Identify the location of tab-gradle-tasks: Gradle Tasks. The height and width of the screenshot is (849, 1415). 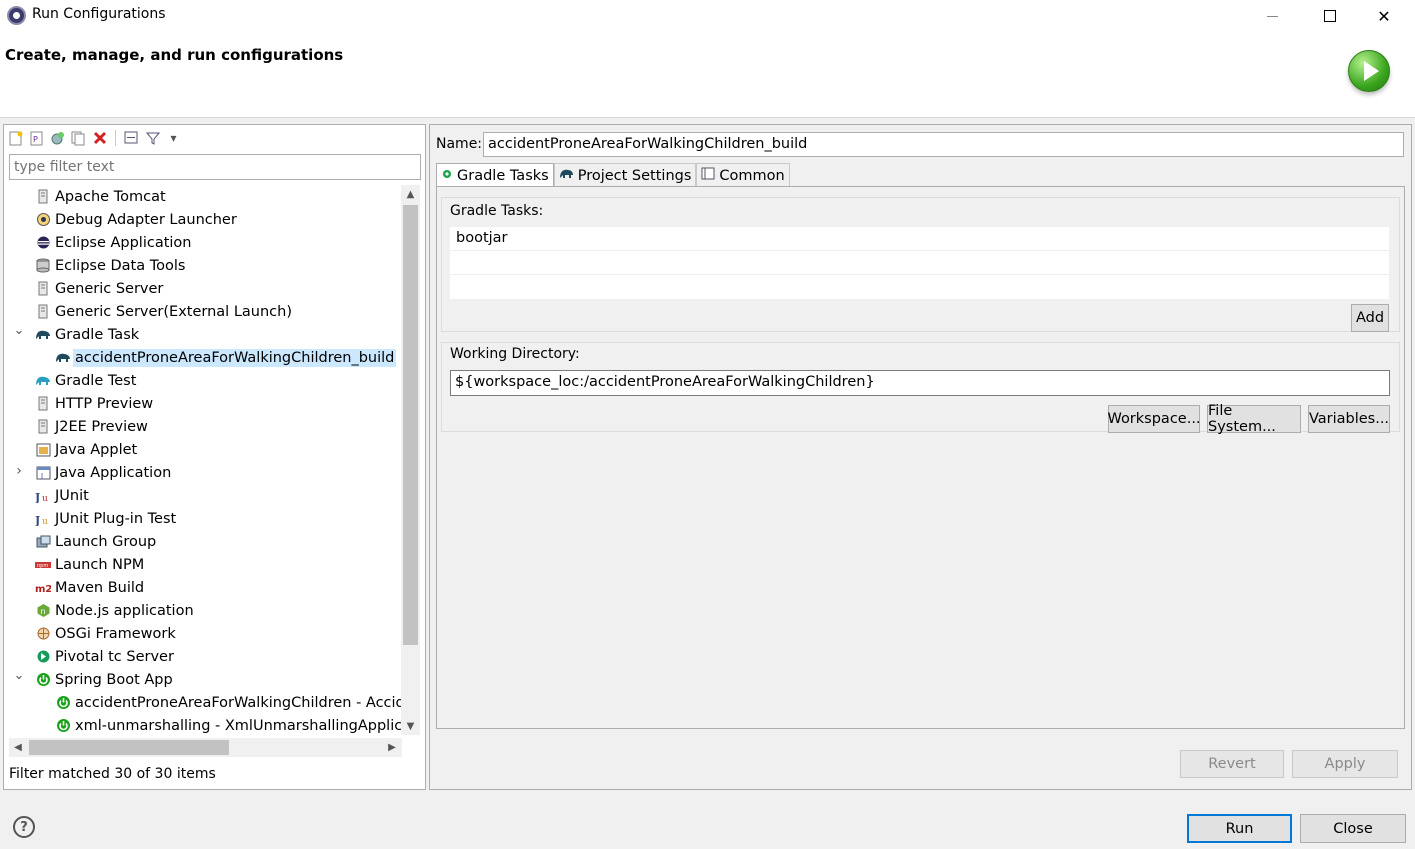
(495, 175).